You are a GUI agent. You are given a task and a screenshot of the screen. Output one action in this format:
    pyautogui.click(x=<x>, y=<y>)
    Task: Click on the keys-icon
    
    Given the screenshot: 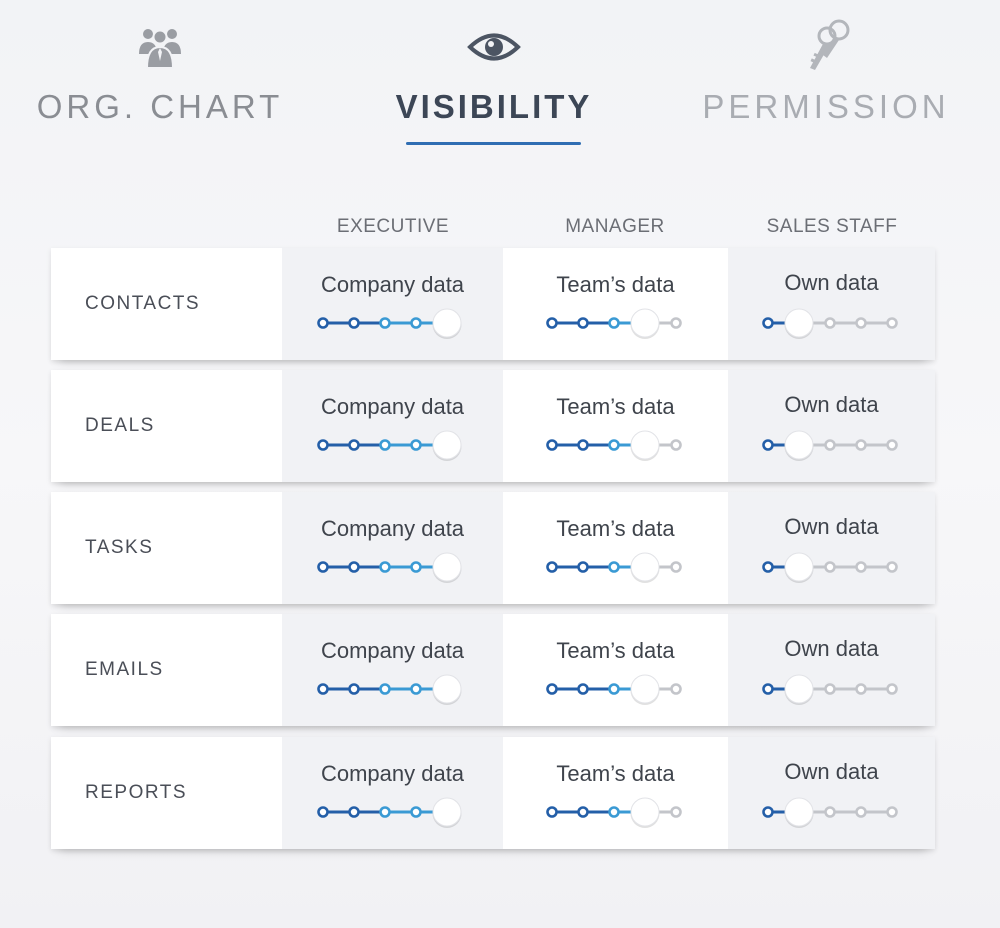 What is the action you would take?
    pyautogui.click(x=826, y=46)
    